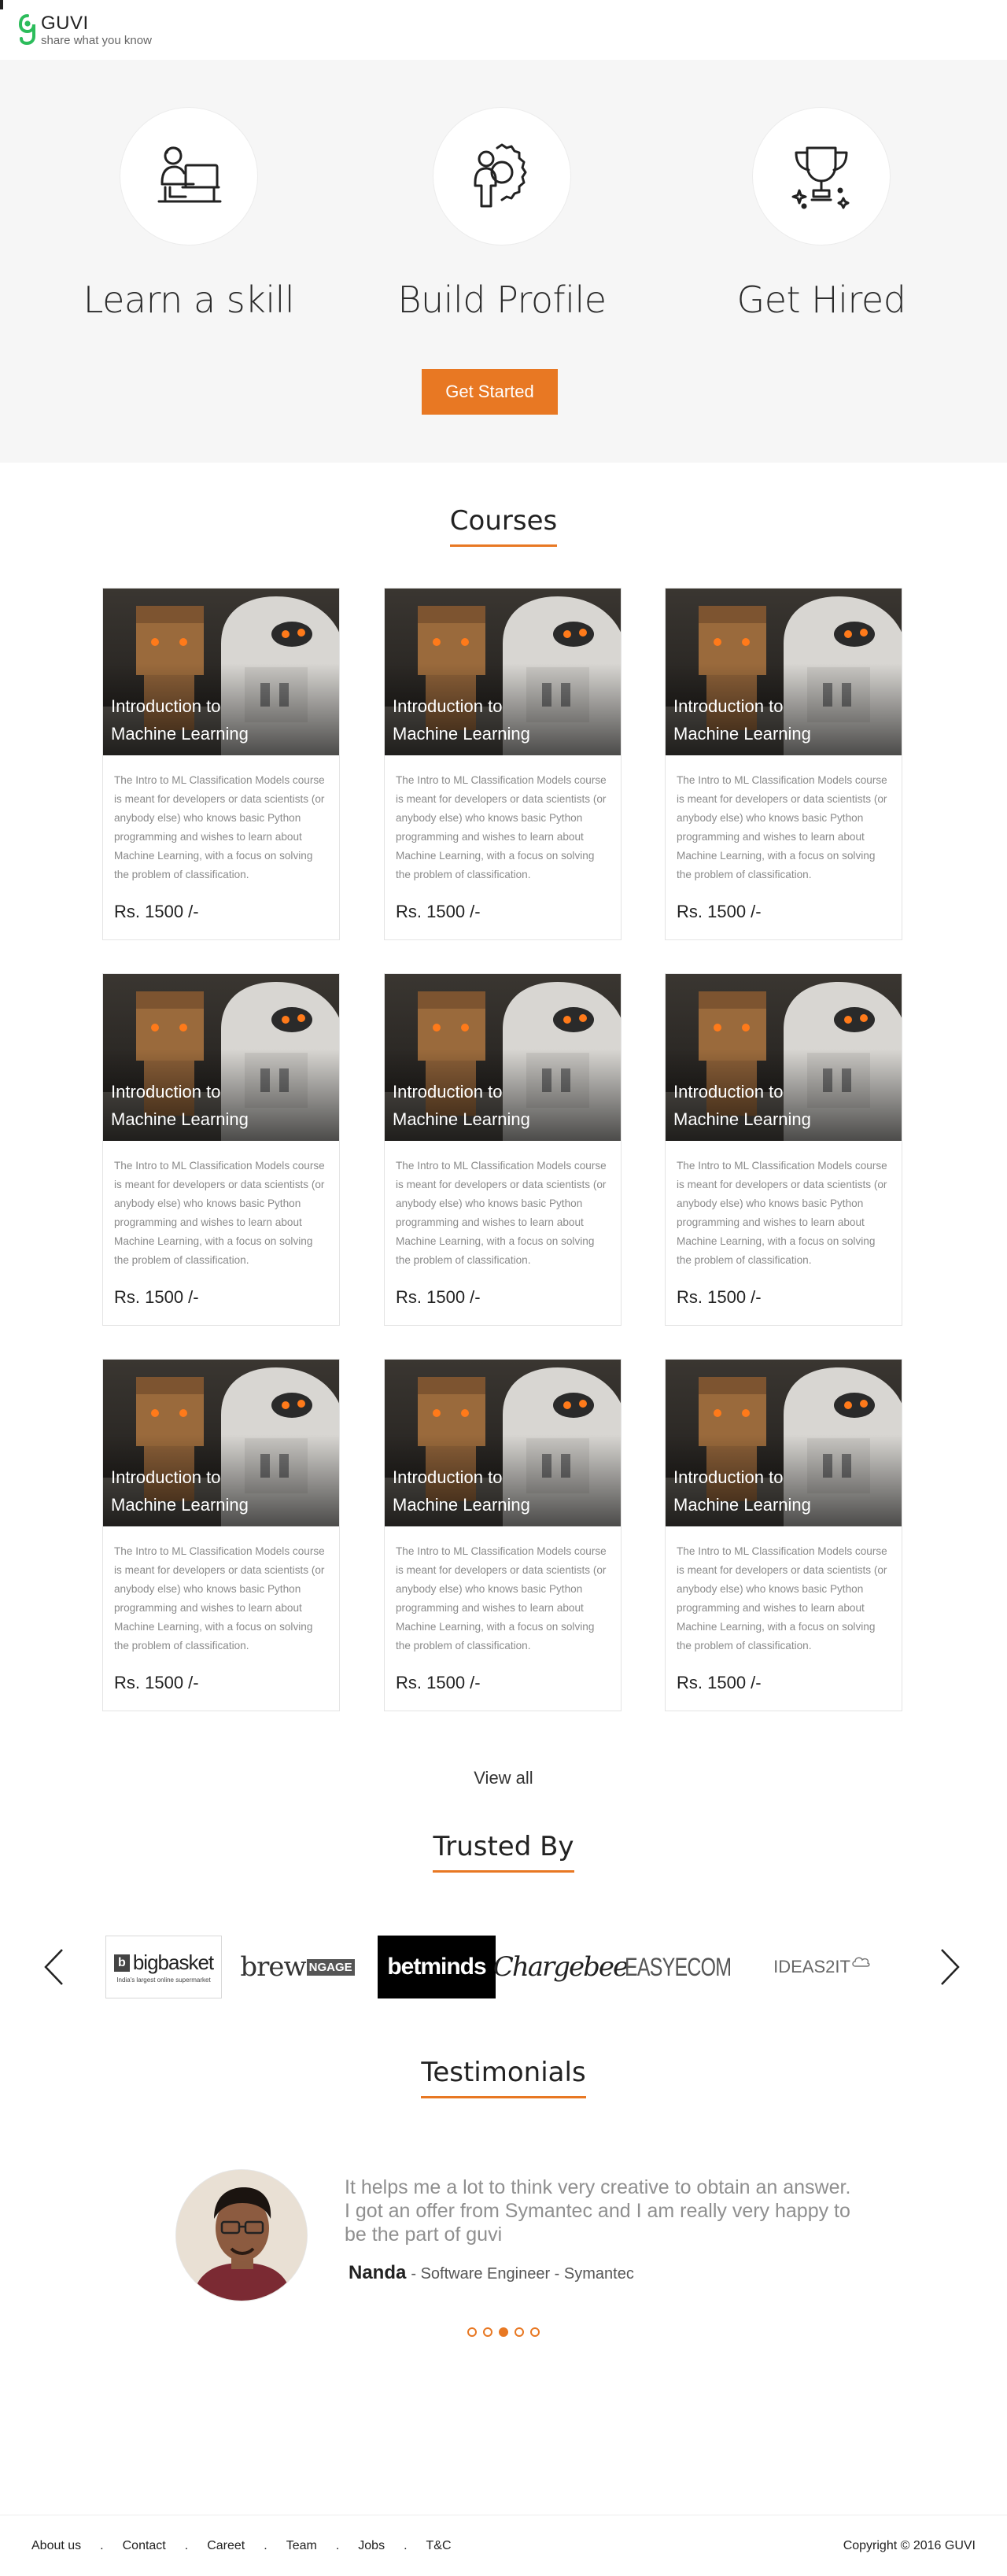 The width and height of the screenshot is (1007, 2576). I want to click on logo-title: GUVI, so click(65, 23).